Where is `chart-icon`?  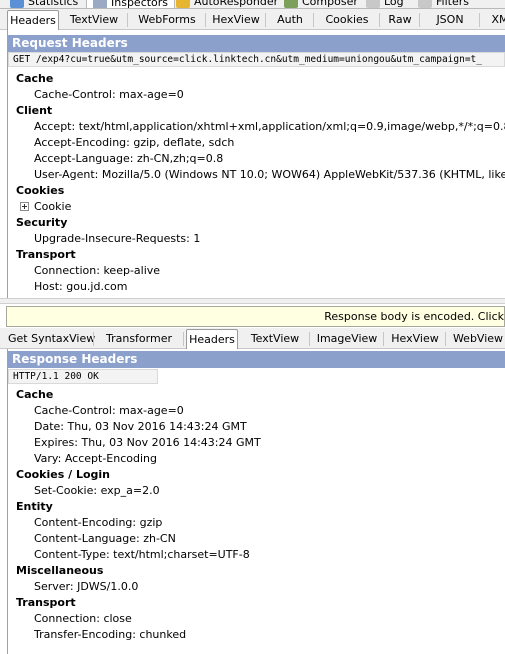 chart-icon is located at coordinates (17, 4).